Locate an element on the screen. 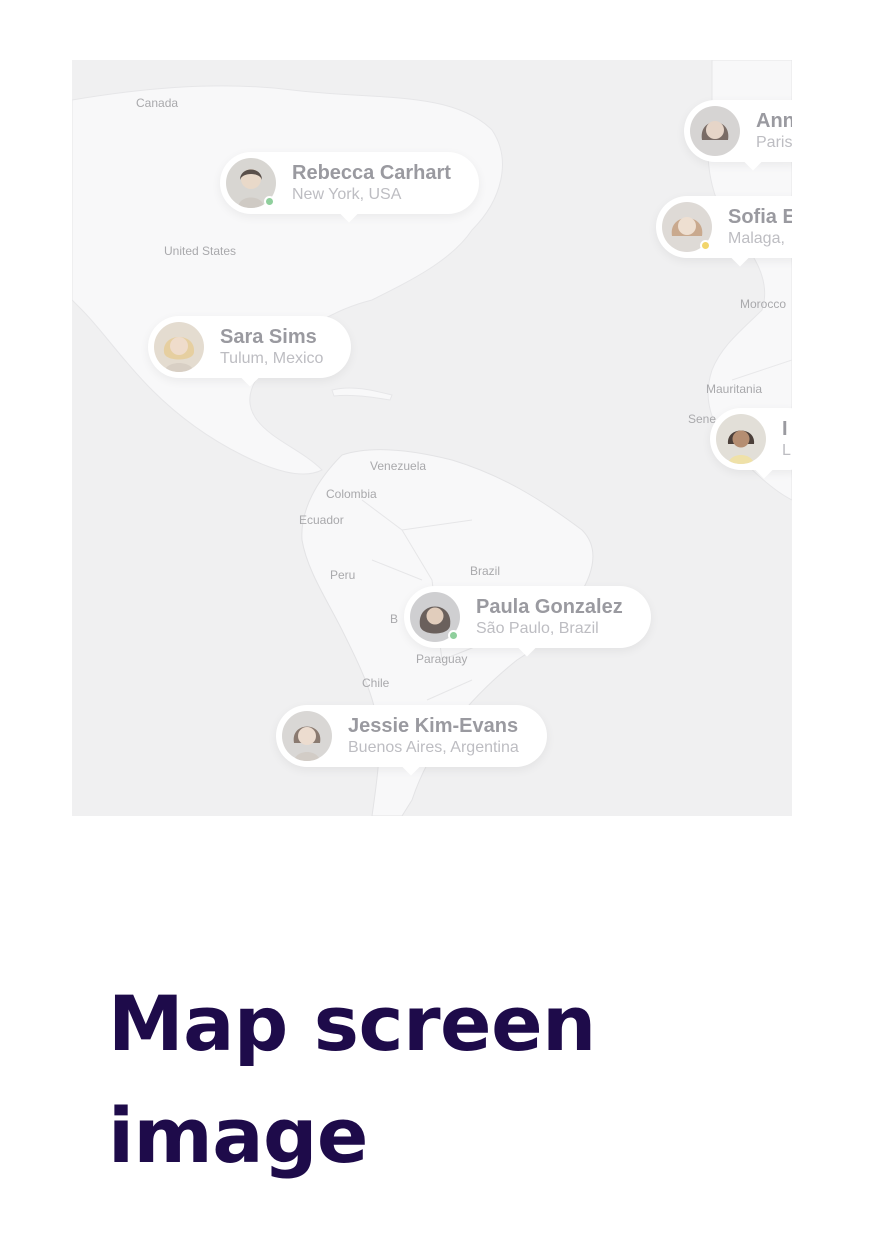  away-status-icon is located at coordinates (705, 245).